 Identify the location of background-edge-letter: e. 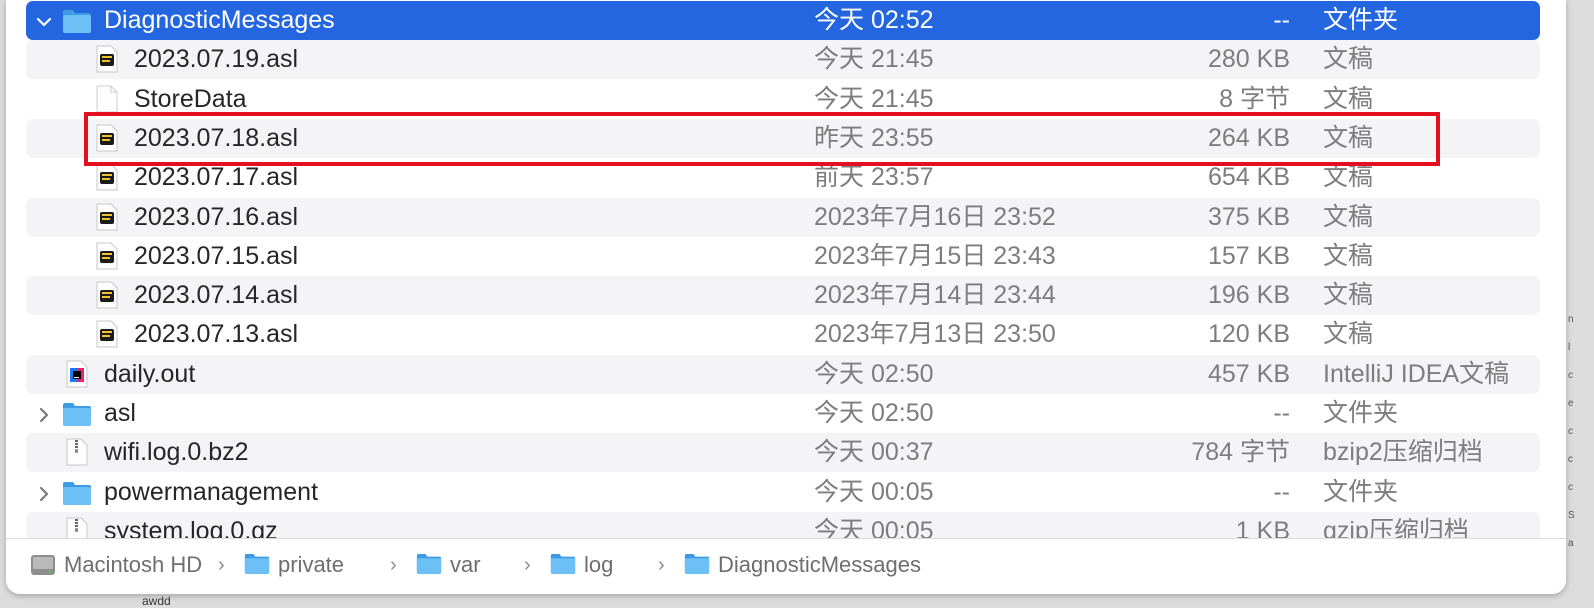
(1571, 403).